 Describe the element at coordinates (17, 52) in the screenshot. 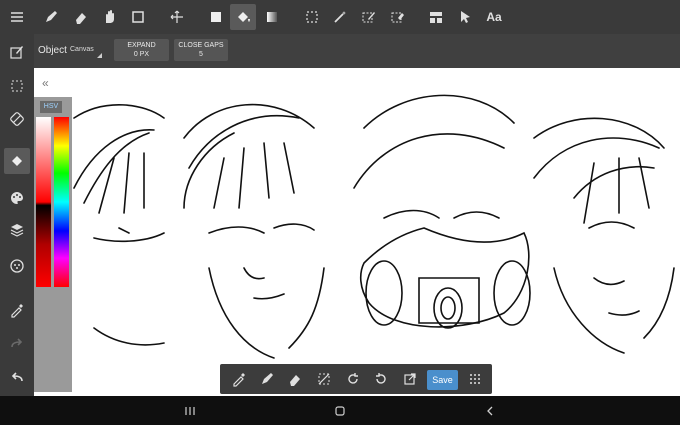

I see `edit-icon` at that location.